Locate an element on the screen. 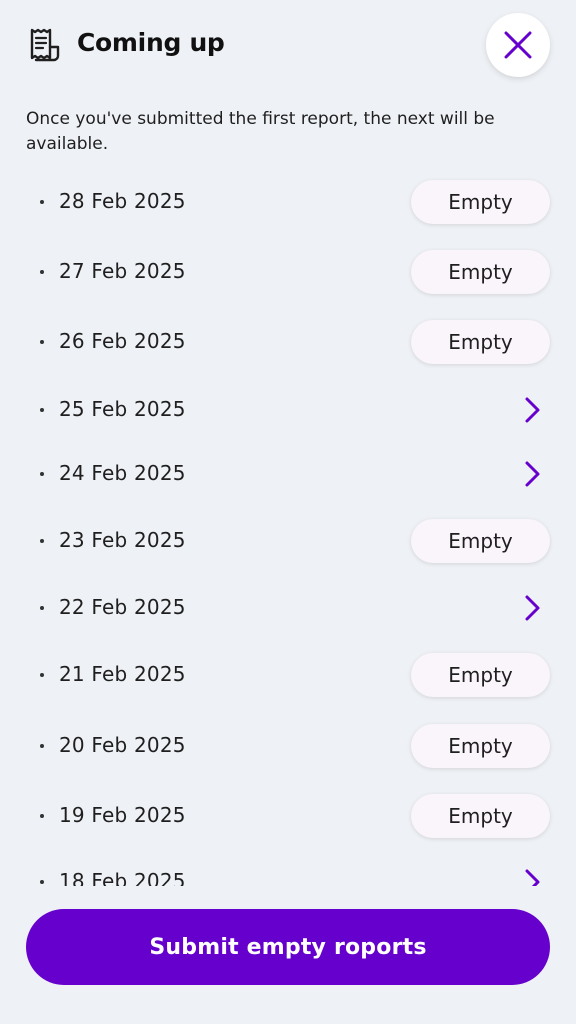 This screenshot has width=576, height=1024. close-button is located at coordinates (518, 45).